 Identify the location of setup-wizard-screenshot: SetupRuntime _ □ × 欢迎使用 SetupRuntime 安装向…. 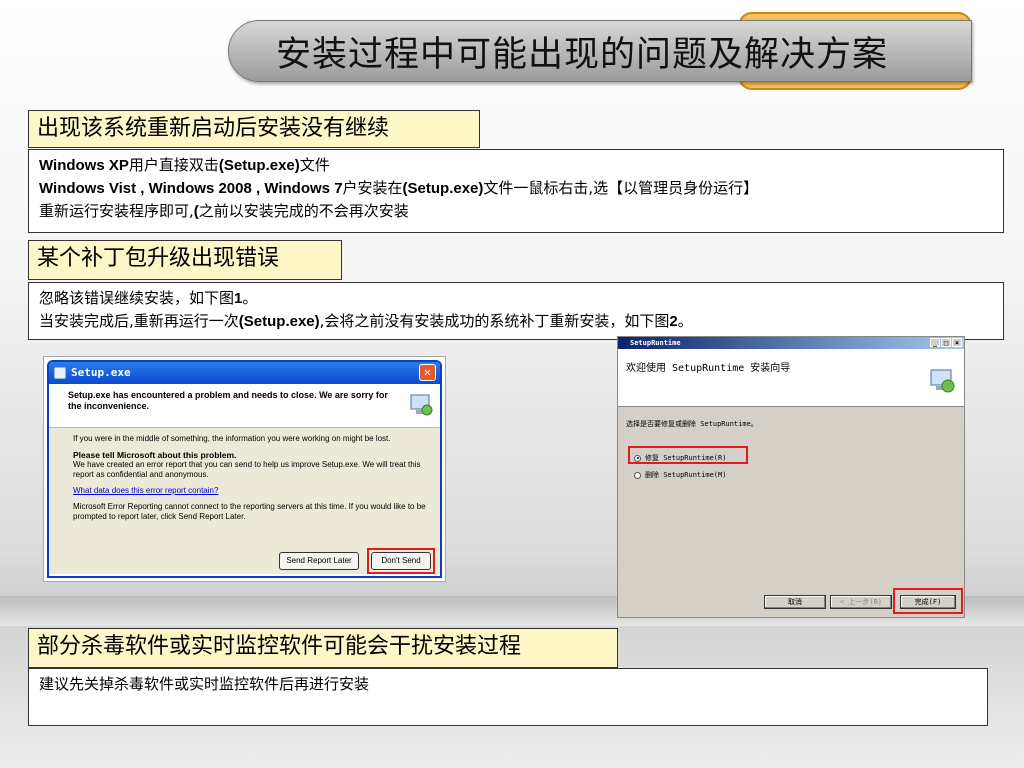
(791, 477).